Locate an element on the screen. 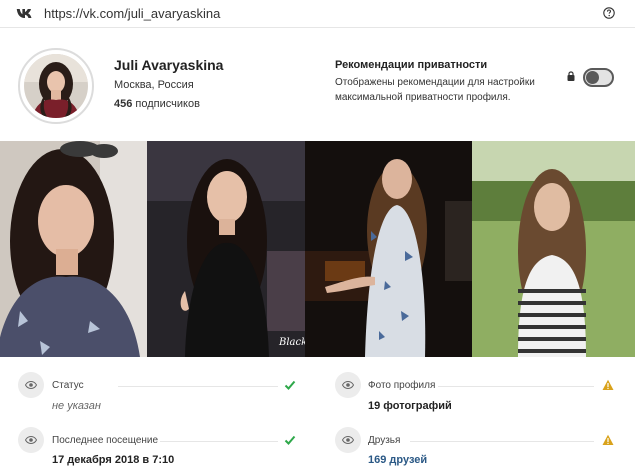 This screenshot has height=471, width=635. address-bar: https://vk.com/juli_avaryaskina is located at coordinates (317, 14).